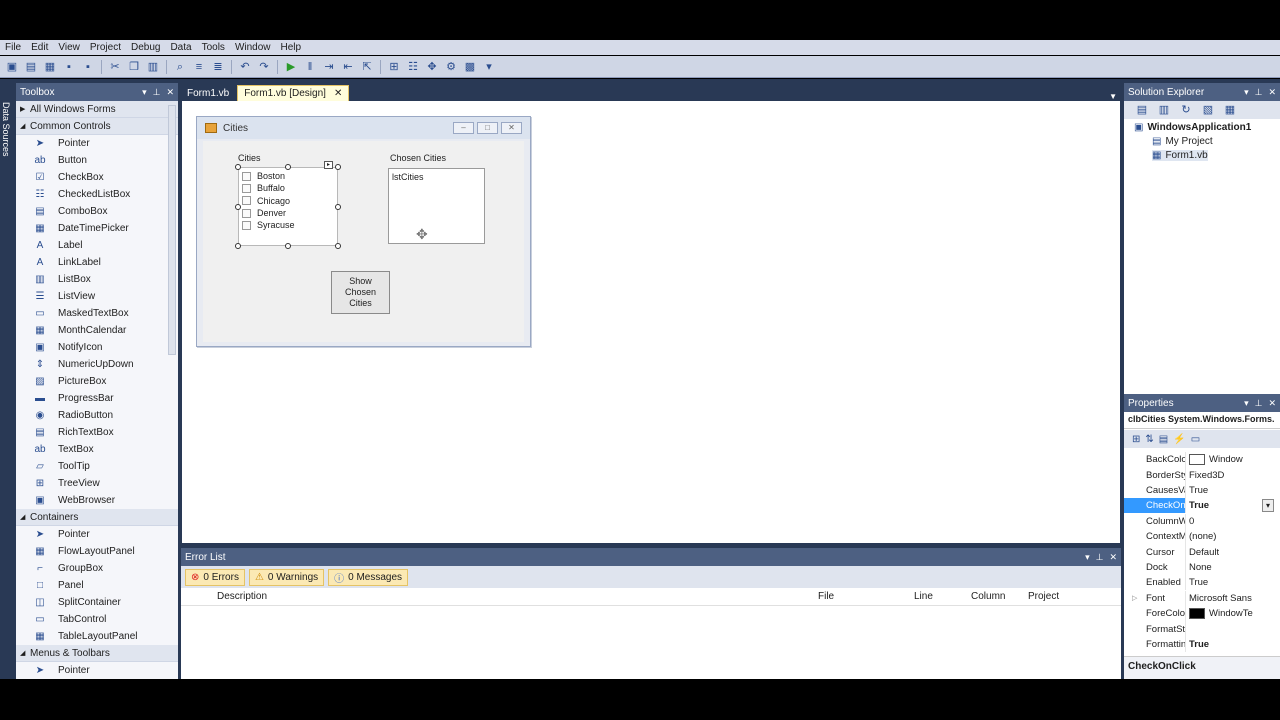 This screenshot has height=720, width=1280. Describe the element at coordinates (1043, 596) in the screenshot. I see `column-project: Project` at that location.